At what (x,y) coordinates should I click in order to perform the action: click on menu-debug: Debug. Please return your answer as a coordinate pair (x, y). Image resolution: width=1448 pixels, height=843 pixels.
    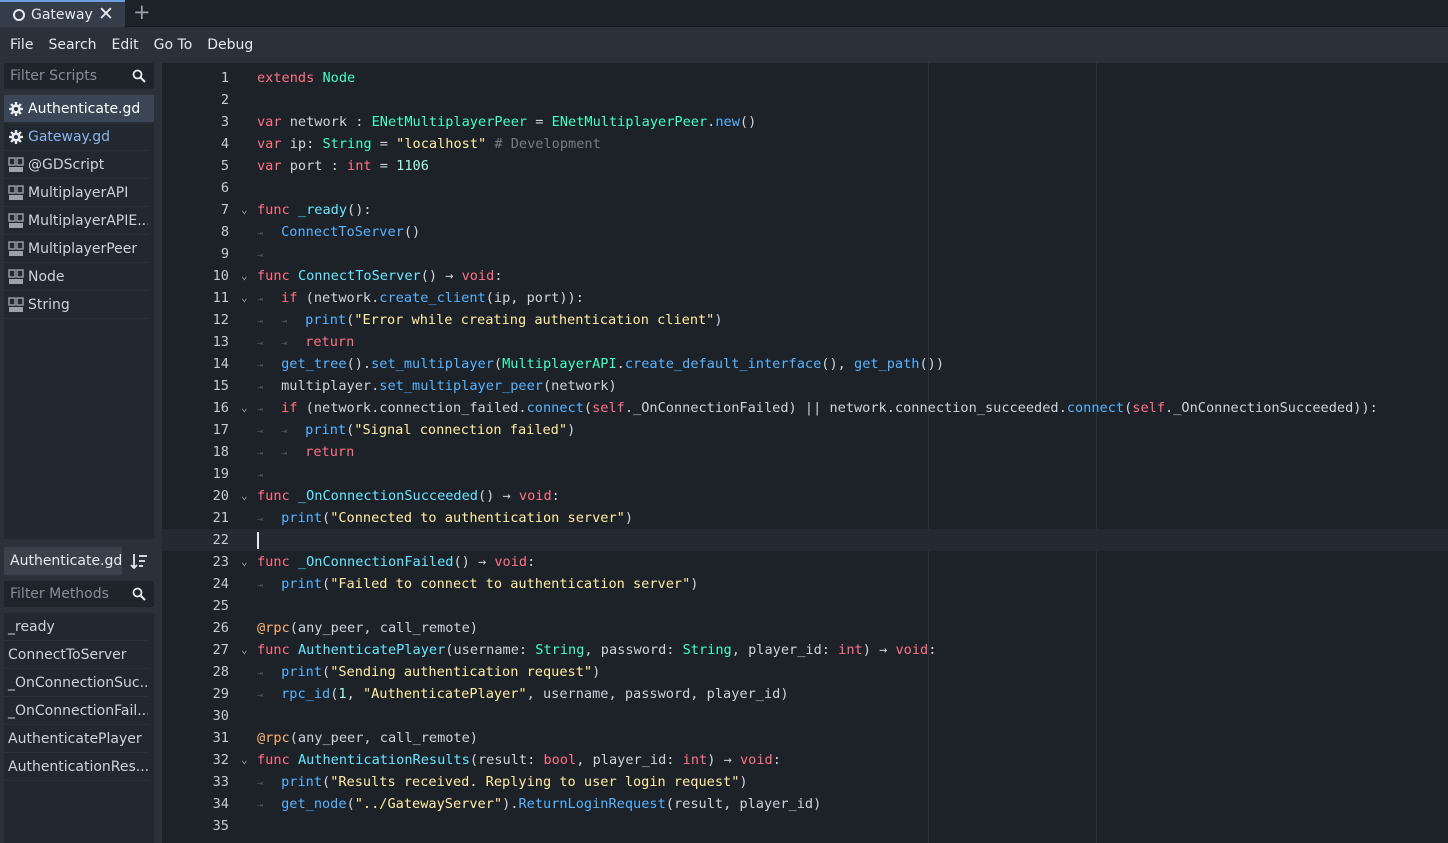
    Looking at the image, I should click on (230, 45).